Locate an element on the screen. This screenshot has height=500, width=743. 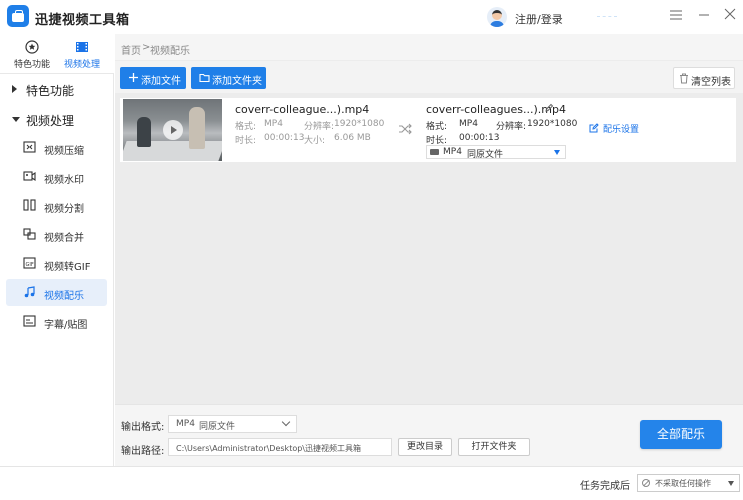
music-settings-label: 配乐设置 is located at coordinates (621, 130).